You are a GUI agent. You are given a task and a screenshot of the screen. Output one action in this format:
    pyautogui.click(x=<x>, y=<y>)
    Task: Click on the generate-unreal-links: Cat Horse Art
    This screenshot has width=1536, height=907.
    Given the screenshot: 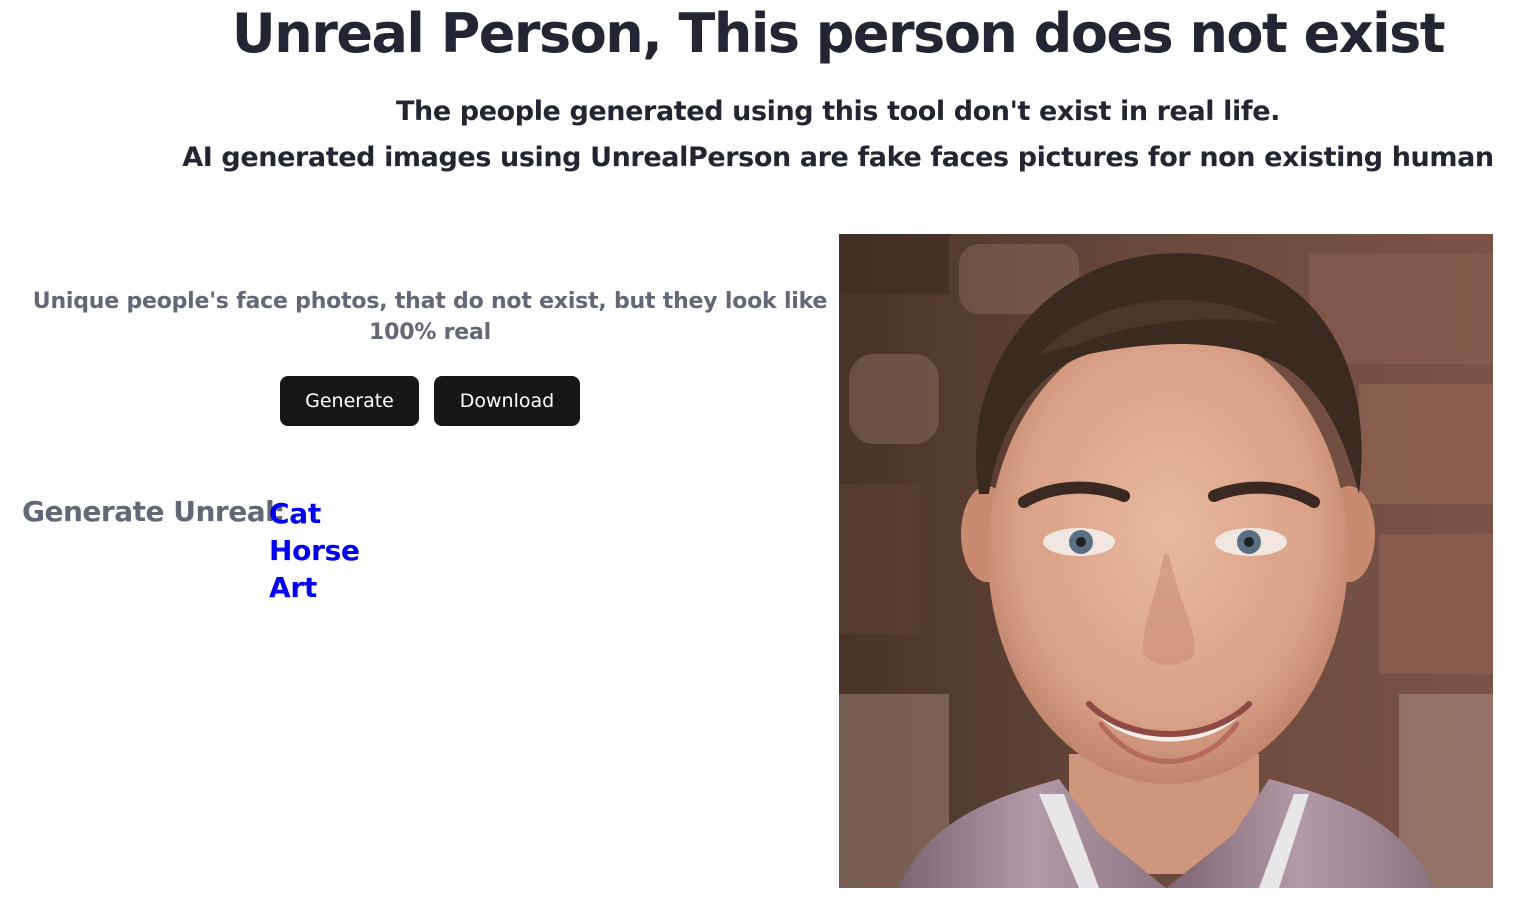 What is the action you would take?
    pyautogui.click(x=314, y=550)
    